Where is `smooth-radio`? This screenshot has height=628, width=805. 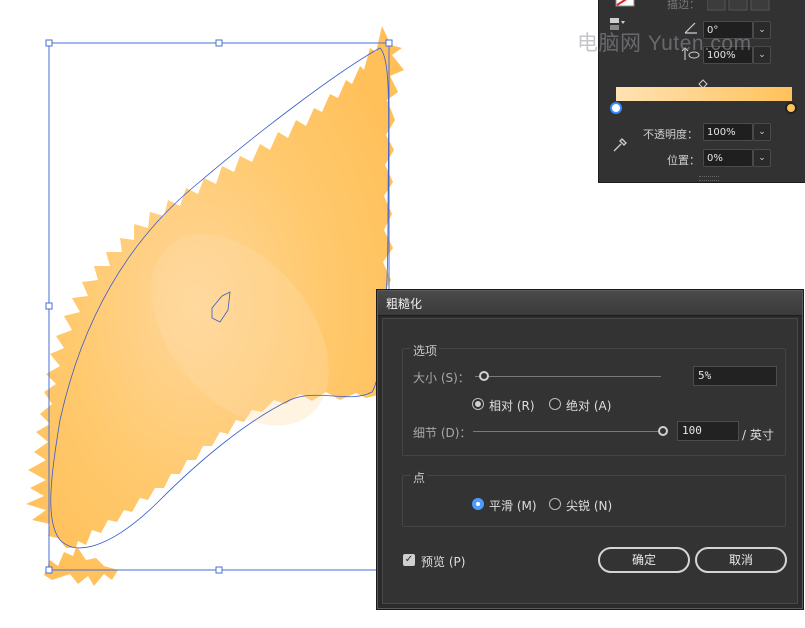
smooth-radio is located at coordinates (478, 504).